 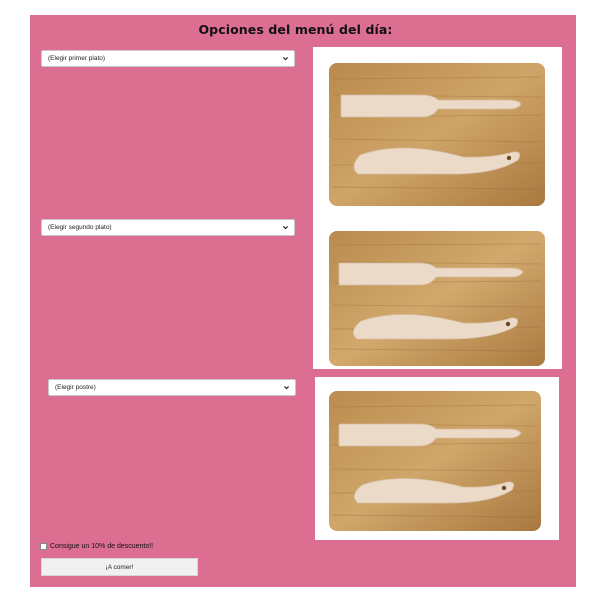 I want to click on second-course-photo, so click(x=437, y=293).